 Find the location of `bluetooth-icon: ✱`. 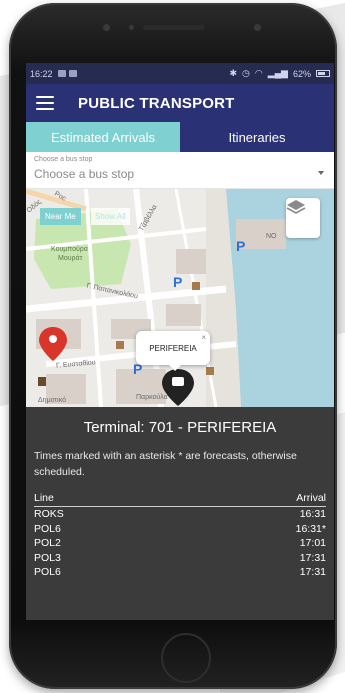

bluetooth-icon: ✱ is located at coordinates (233, 73).